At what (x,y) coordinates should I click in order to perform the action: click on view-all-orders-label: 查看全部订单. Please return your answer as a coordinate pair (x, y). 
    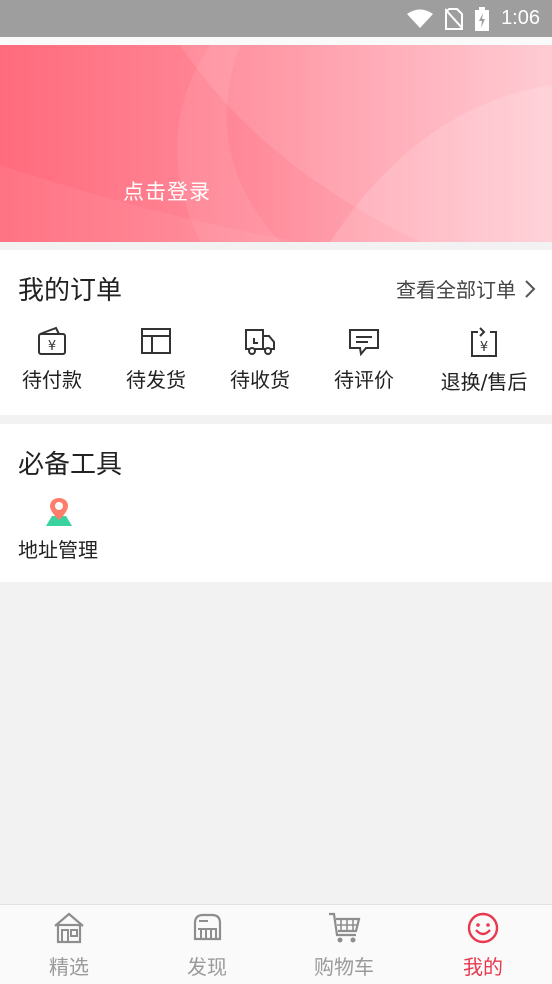
    Looking at the image, I should click on (456, 290).